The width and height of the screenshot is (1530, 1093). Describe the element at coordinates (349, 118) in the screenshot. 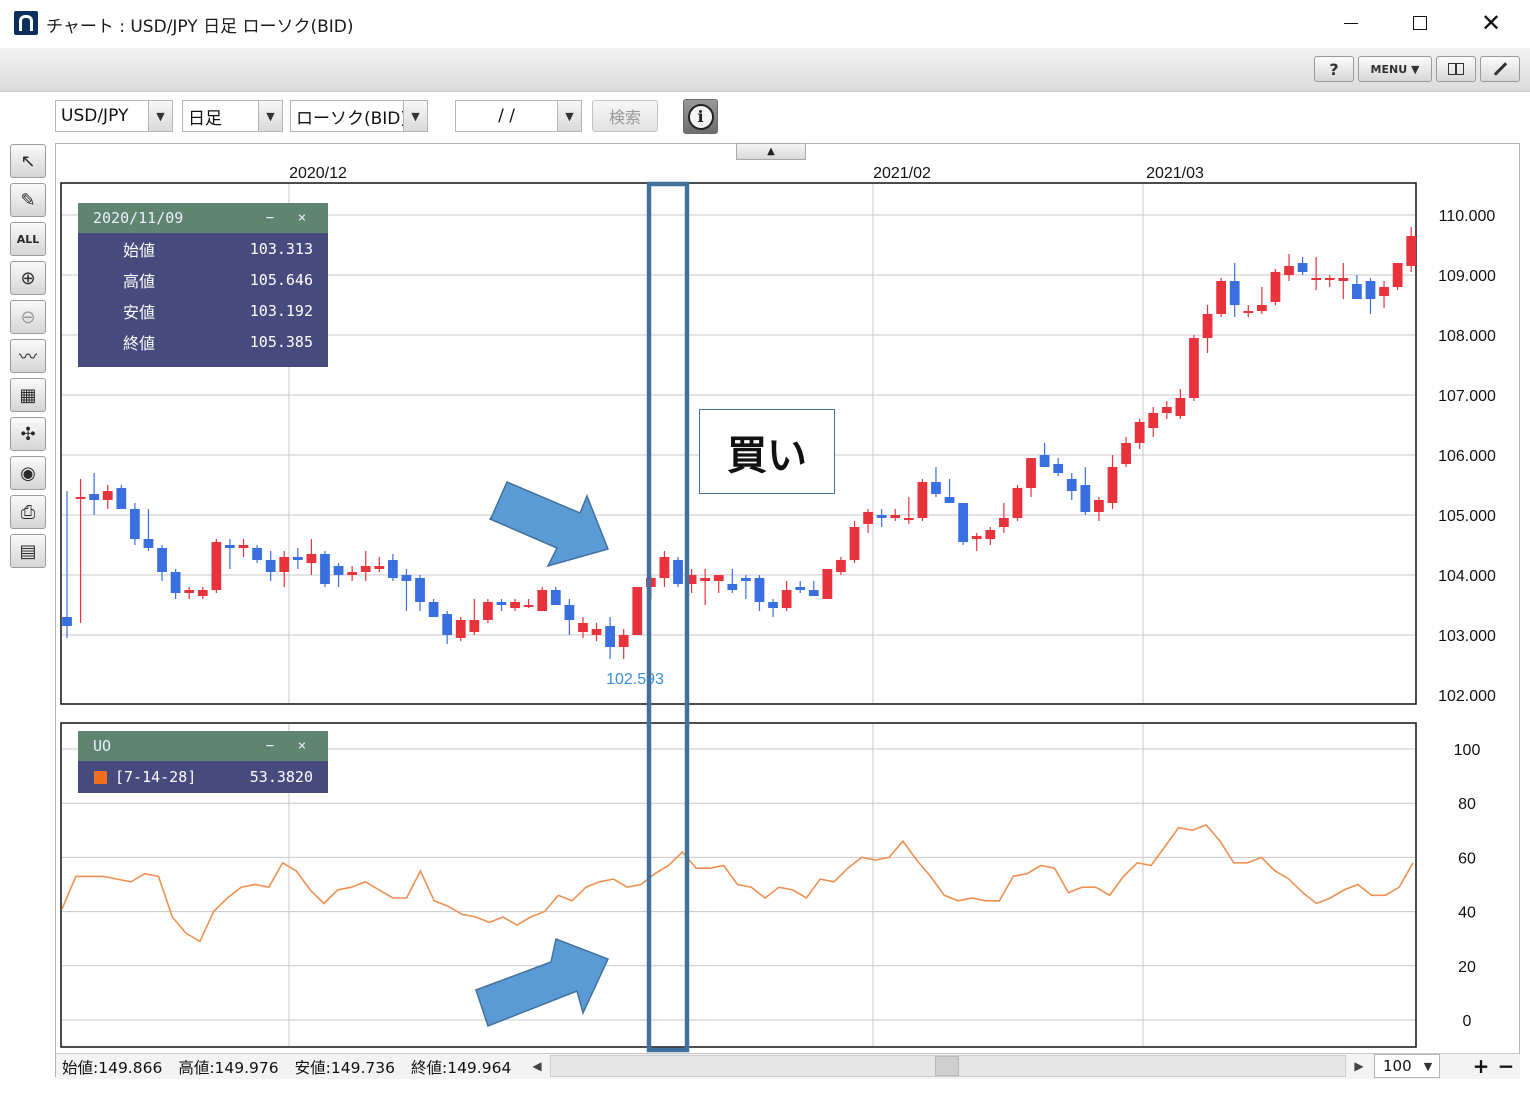

I see `chart-type-value: ローソク(BID)` at that location.